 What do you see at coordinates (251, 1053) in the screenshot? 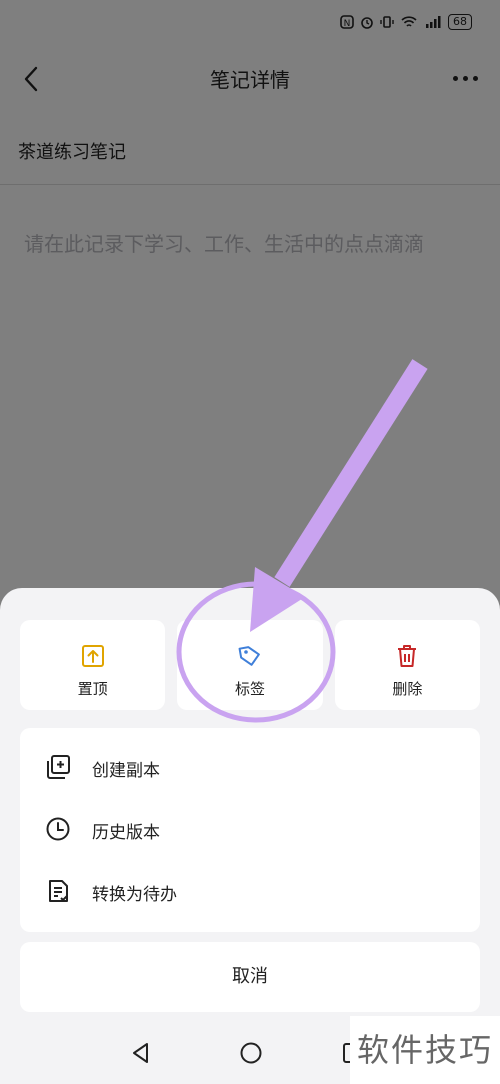
I see `circle-home-icon` at bounding box center [251, 1053].